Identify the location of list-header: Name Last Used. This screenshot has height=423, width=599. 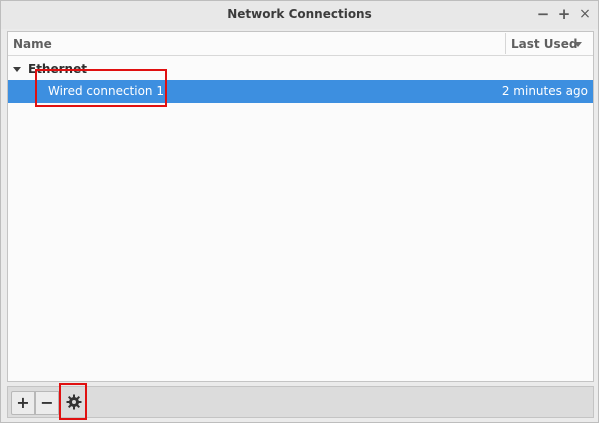
(300, 44).